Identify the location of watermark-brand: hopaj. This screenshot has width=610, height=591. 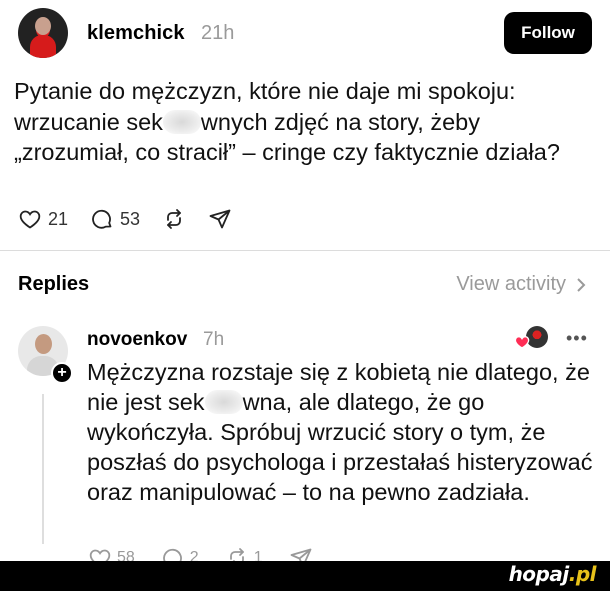
(539, 574).